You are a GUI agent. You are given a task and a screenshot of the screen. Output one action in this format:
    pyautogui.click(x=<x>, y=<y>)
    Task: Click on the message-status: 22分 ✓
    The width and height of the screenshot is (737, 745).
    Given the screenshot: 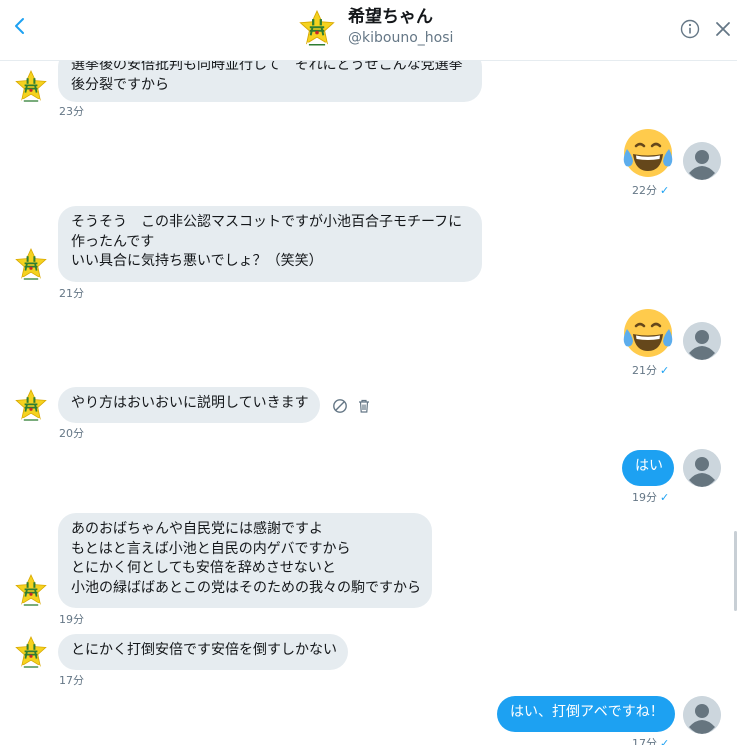 What is the action you would take?
    pyautogui.click(x=650, y=190)
    